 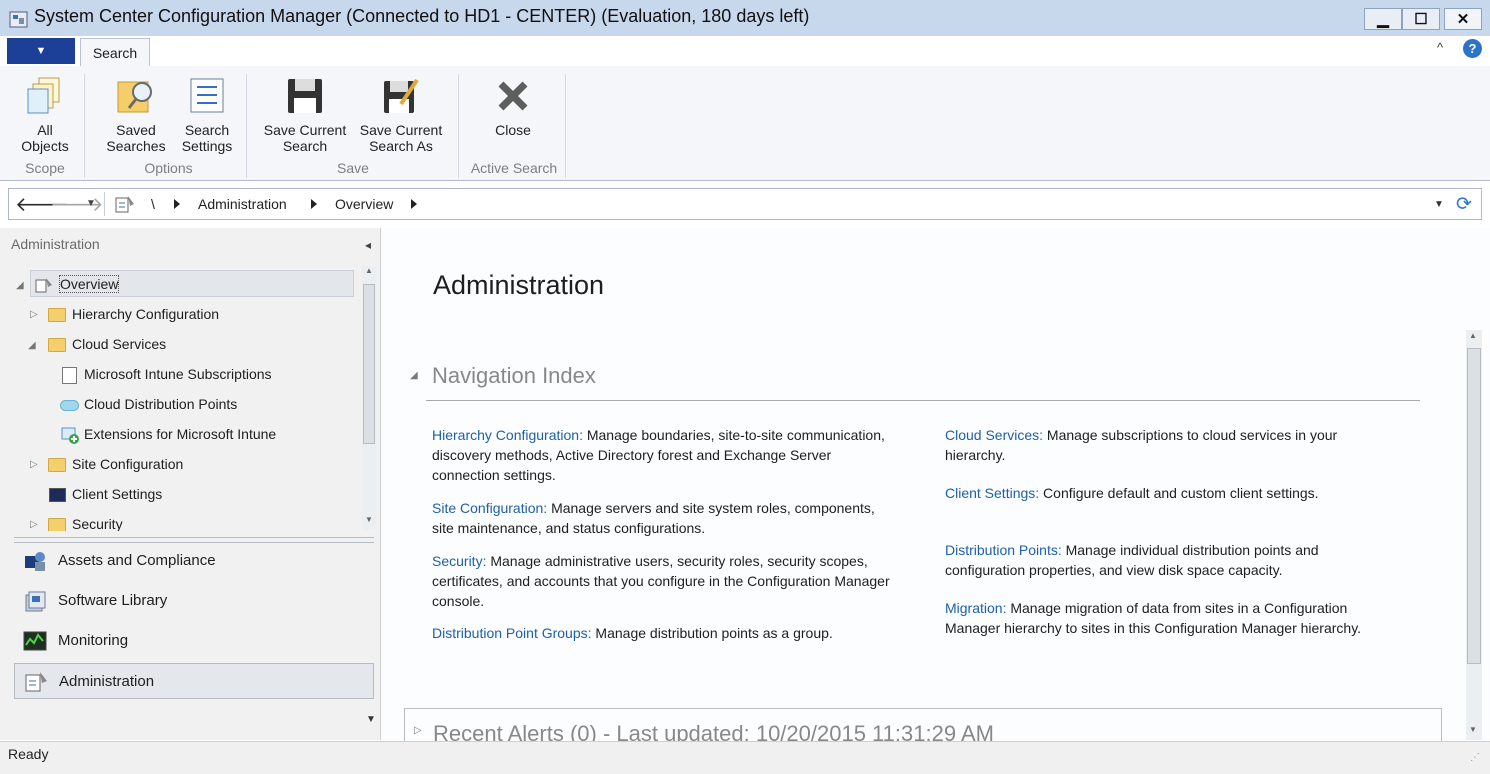 What do you see at coordinates (368, 245) in the screenshot?
I see `collapse-pane-icon: ◂` at bounding box center [368, 245].